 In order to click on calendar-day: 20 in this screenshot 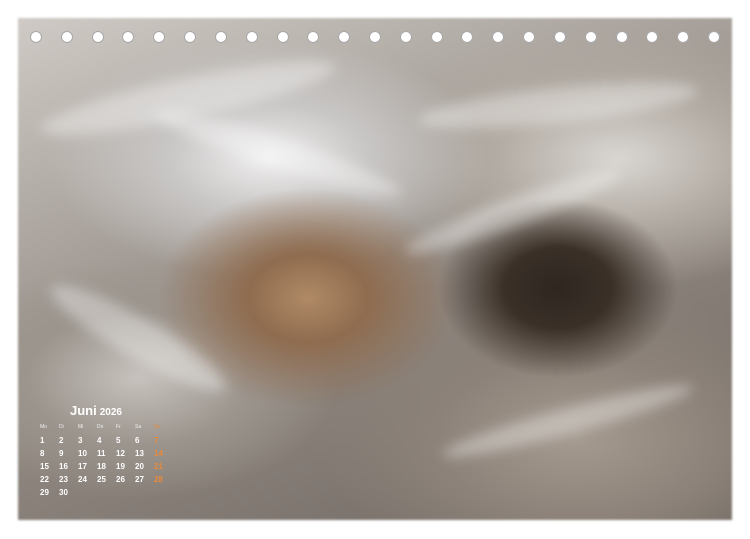, I will do `click(139, 466)`.